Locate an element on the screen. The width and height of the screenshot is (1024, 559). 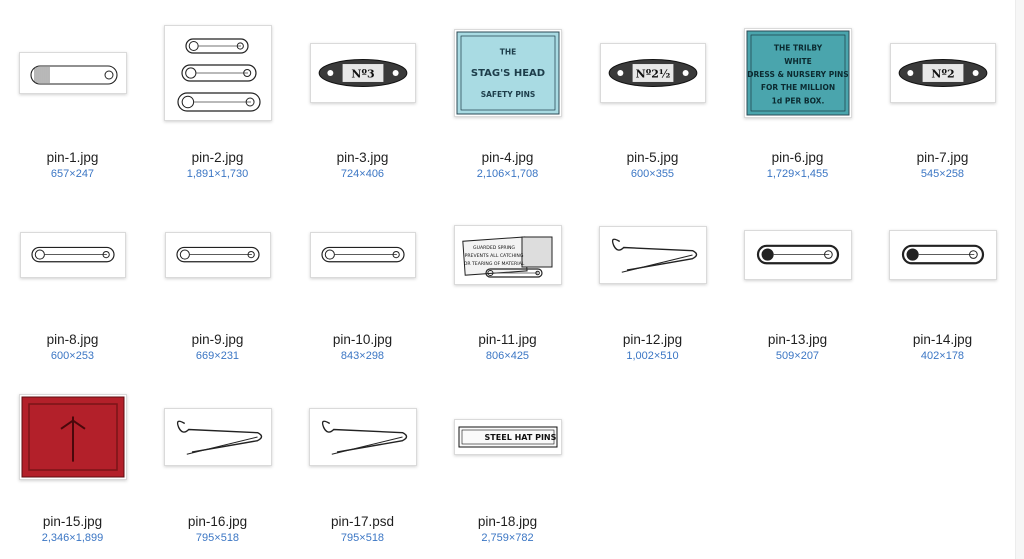
plate-number-text: Nº2½ is located at coordinates (652, 73).